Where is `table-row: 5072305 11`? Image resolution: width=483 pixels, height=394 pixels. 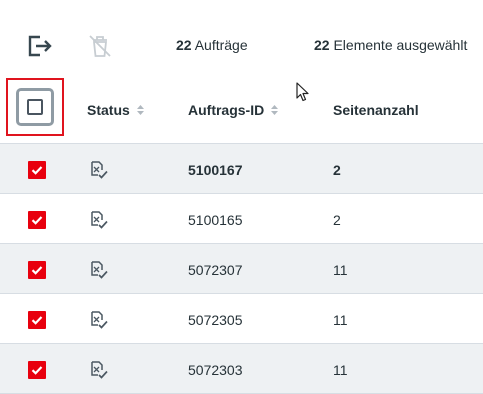 table-row: 5072305 11 is located at coordinates (241, 319).